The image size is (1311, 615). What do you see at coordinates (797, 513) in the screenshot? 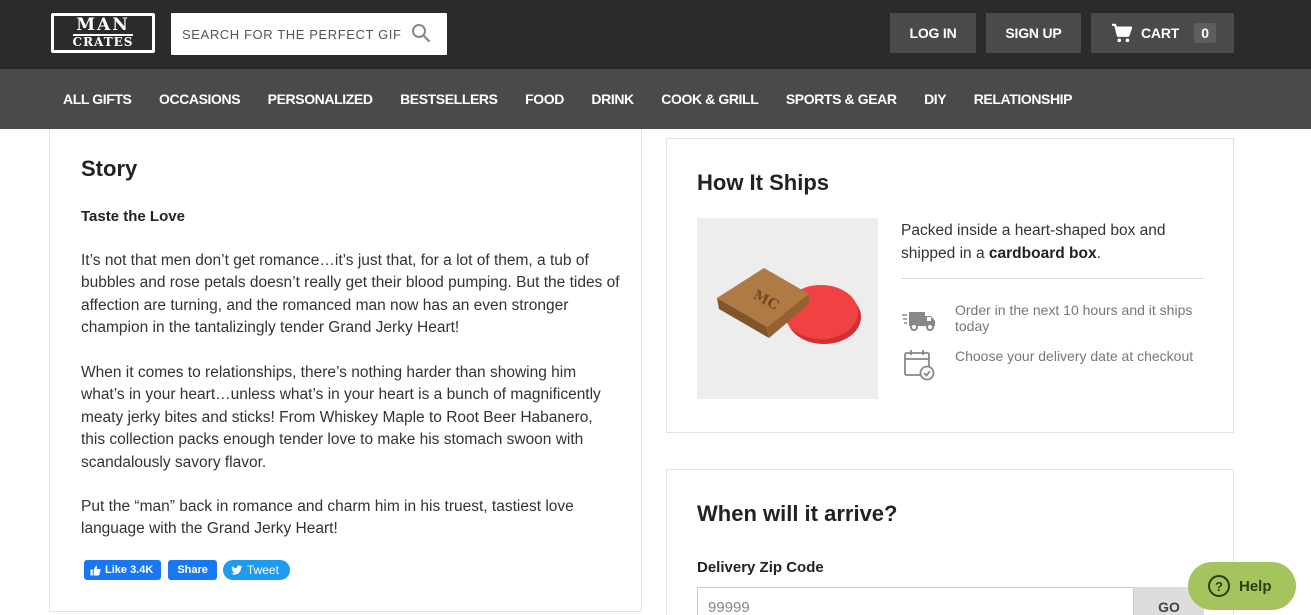
I see `arrival-title: When will it arrive?` at bounding box center [797, 513].